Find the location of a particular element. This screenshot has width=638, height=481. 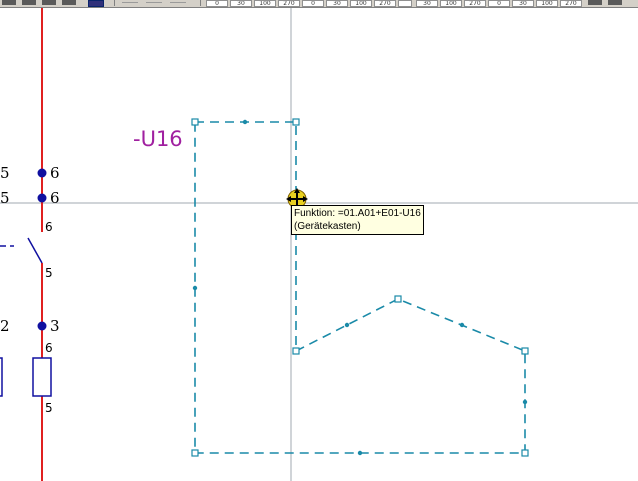

toolbar-button-selected is located at coordinates (96, 3).